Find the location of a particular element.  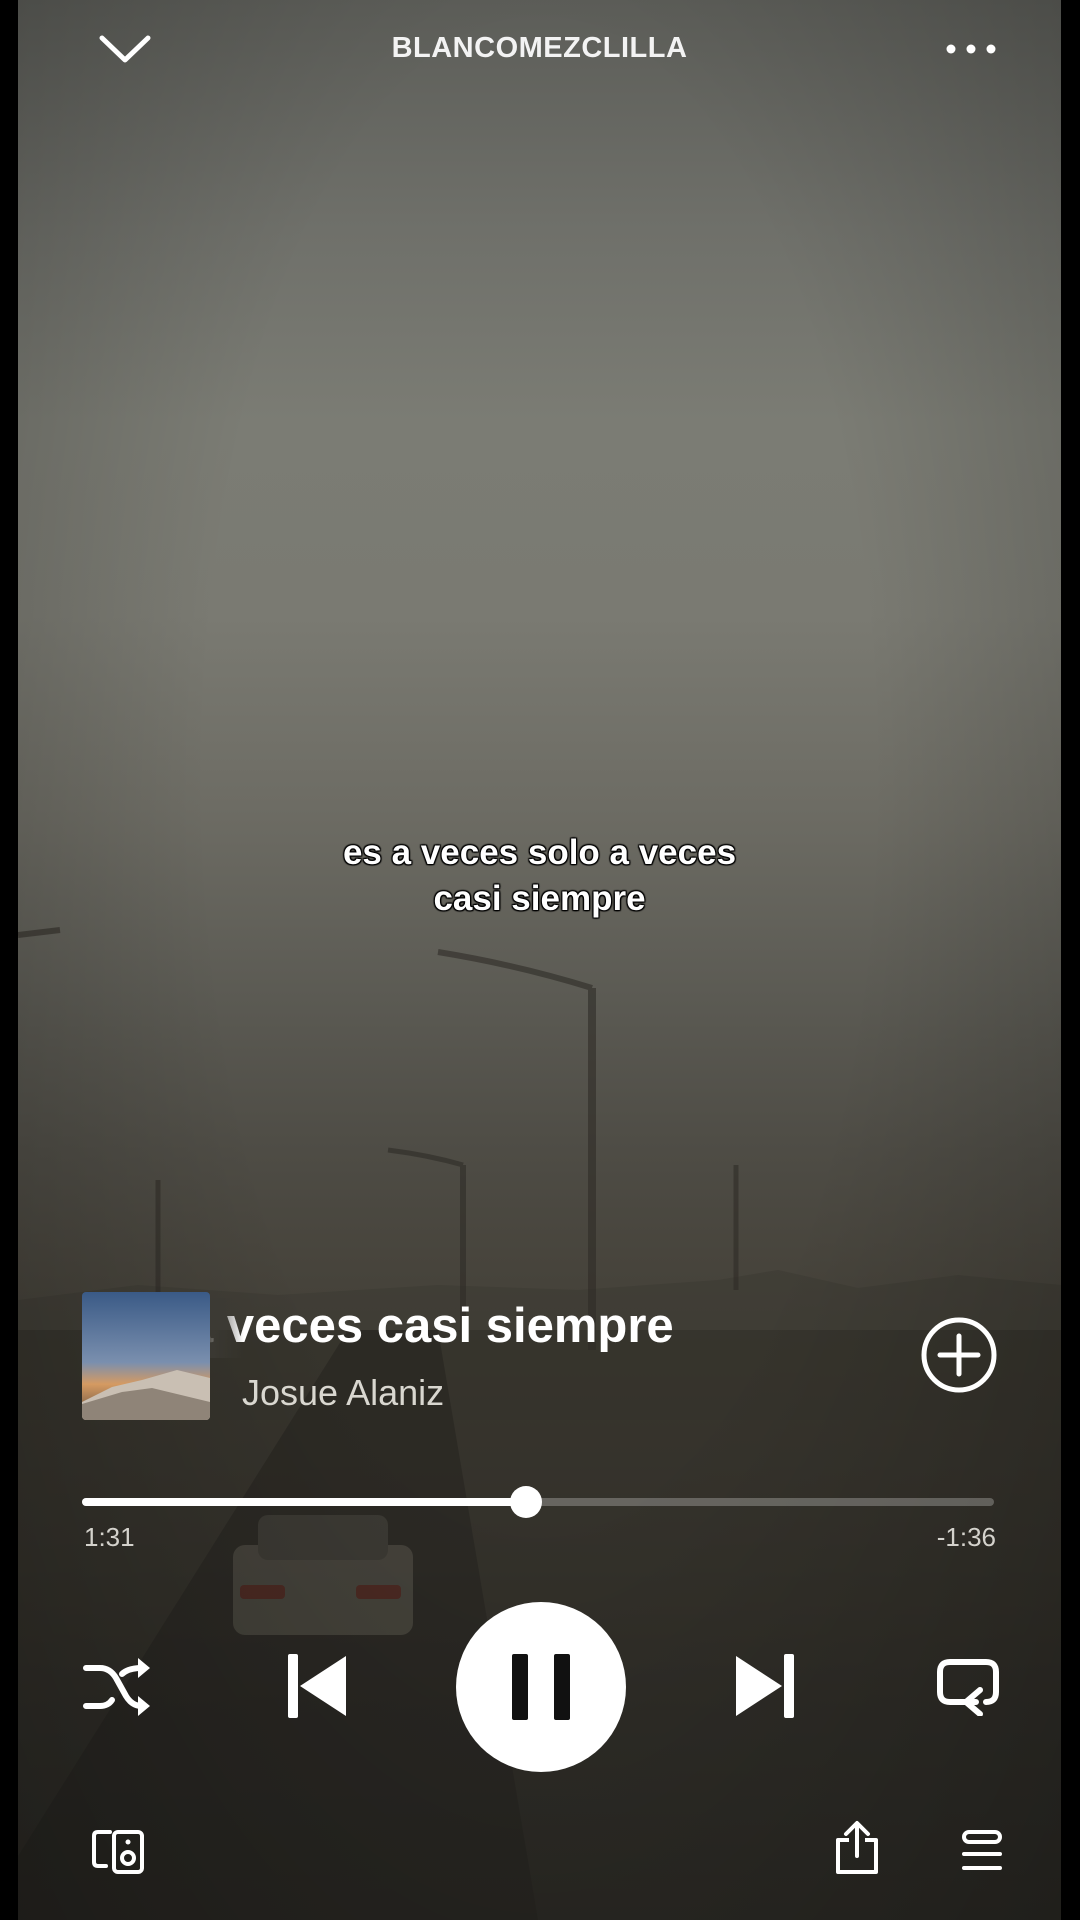

album-cover-art is located at coordinates (146, 1356).